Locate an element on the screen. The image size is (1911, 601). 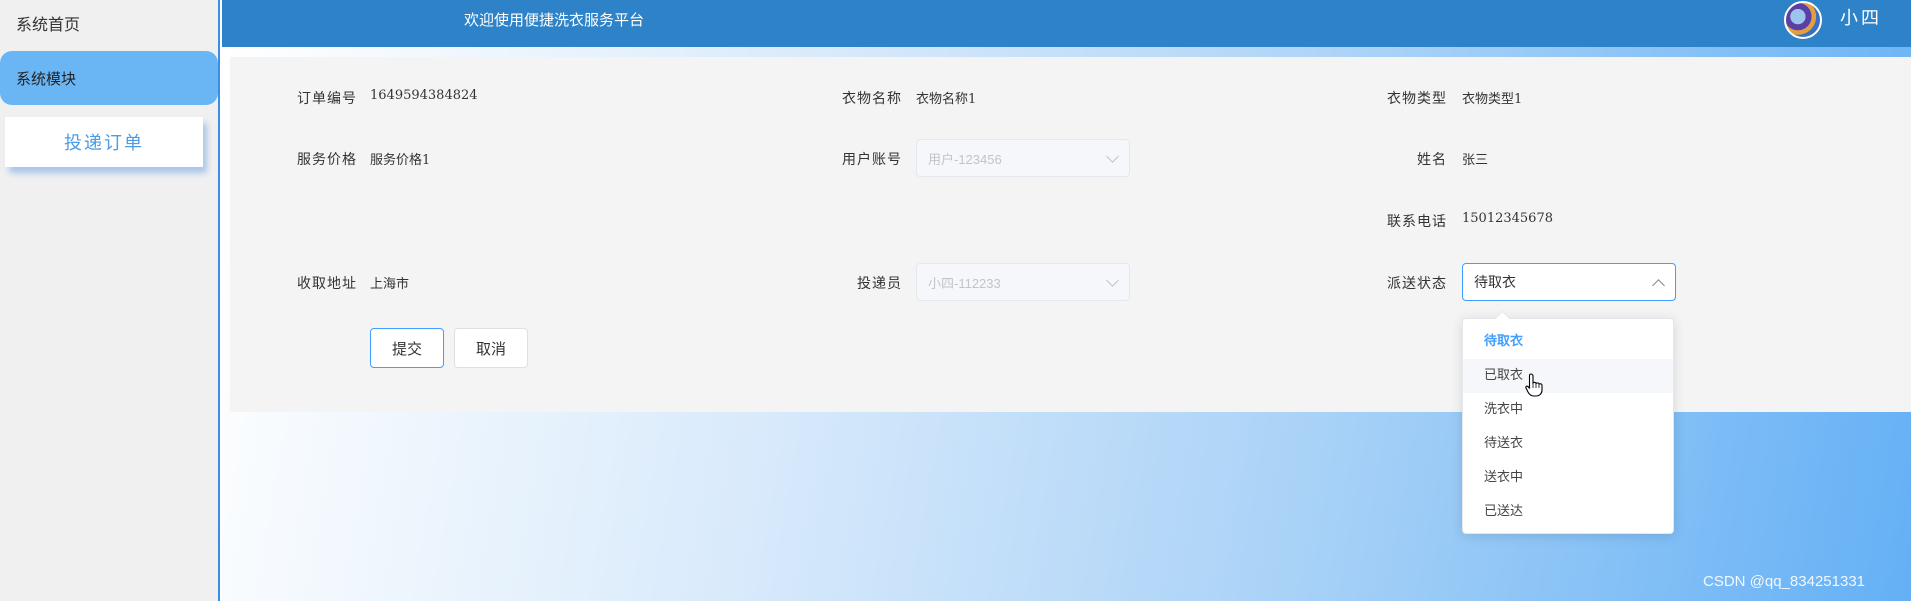
user-account-label: 用户账号 is located at coordinates (872, 160).